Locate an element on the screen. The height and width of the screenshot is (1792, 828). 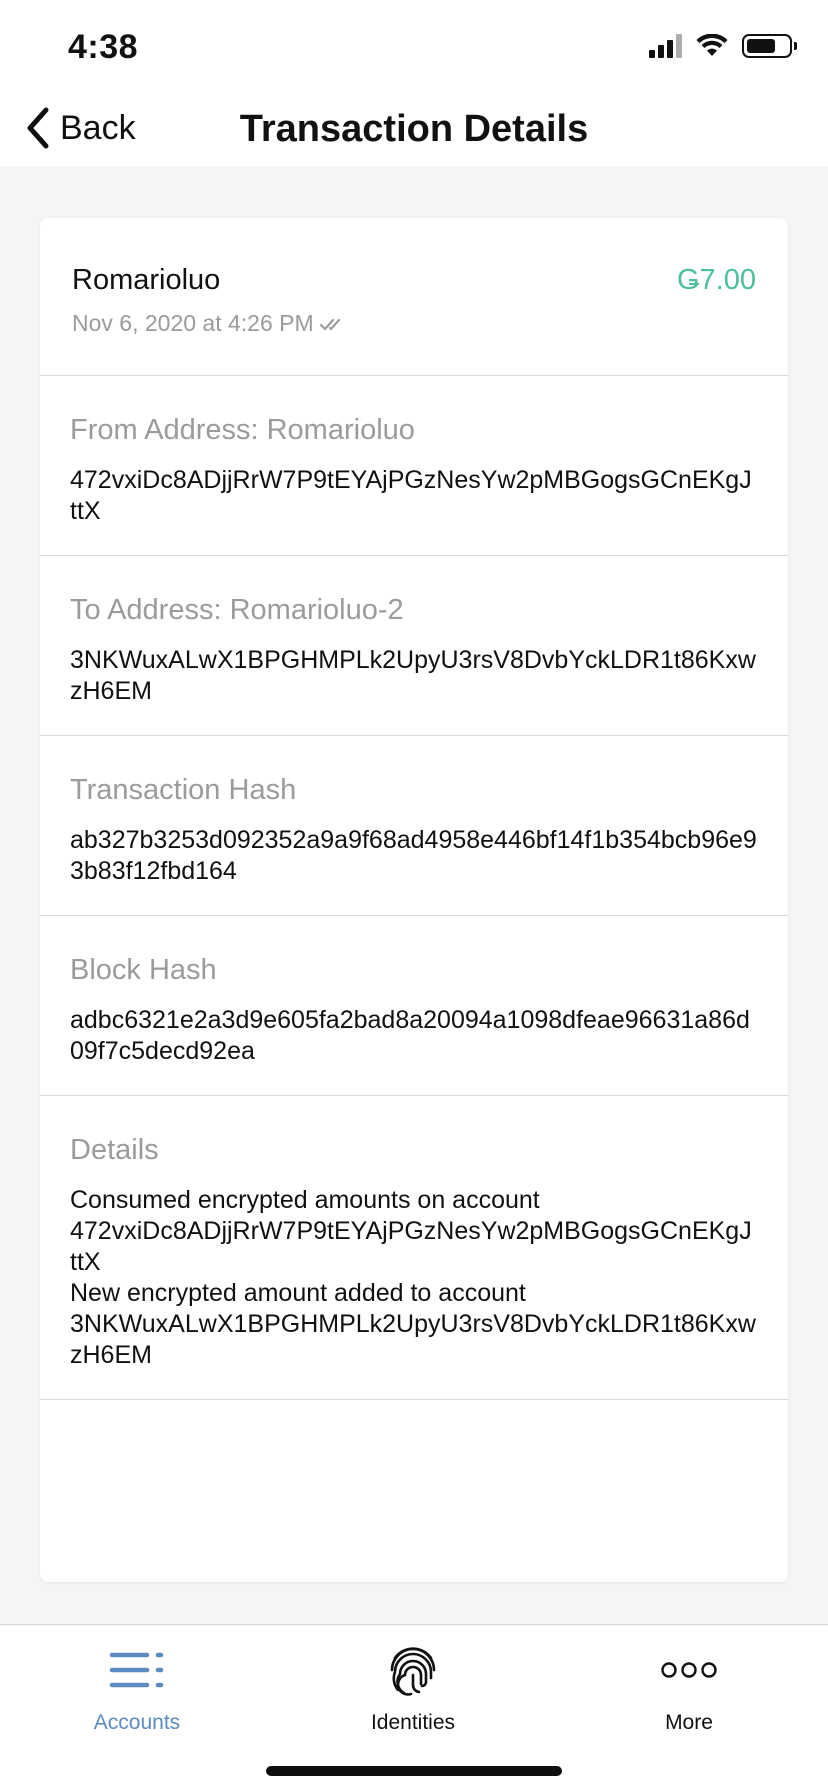
cellular-signal-icon is located at coordinates (665, 46).